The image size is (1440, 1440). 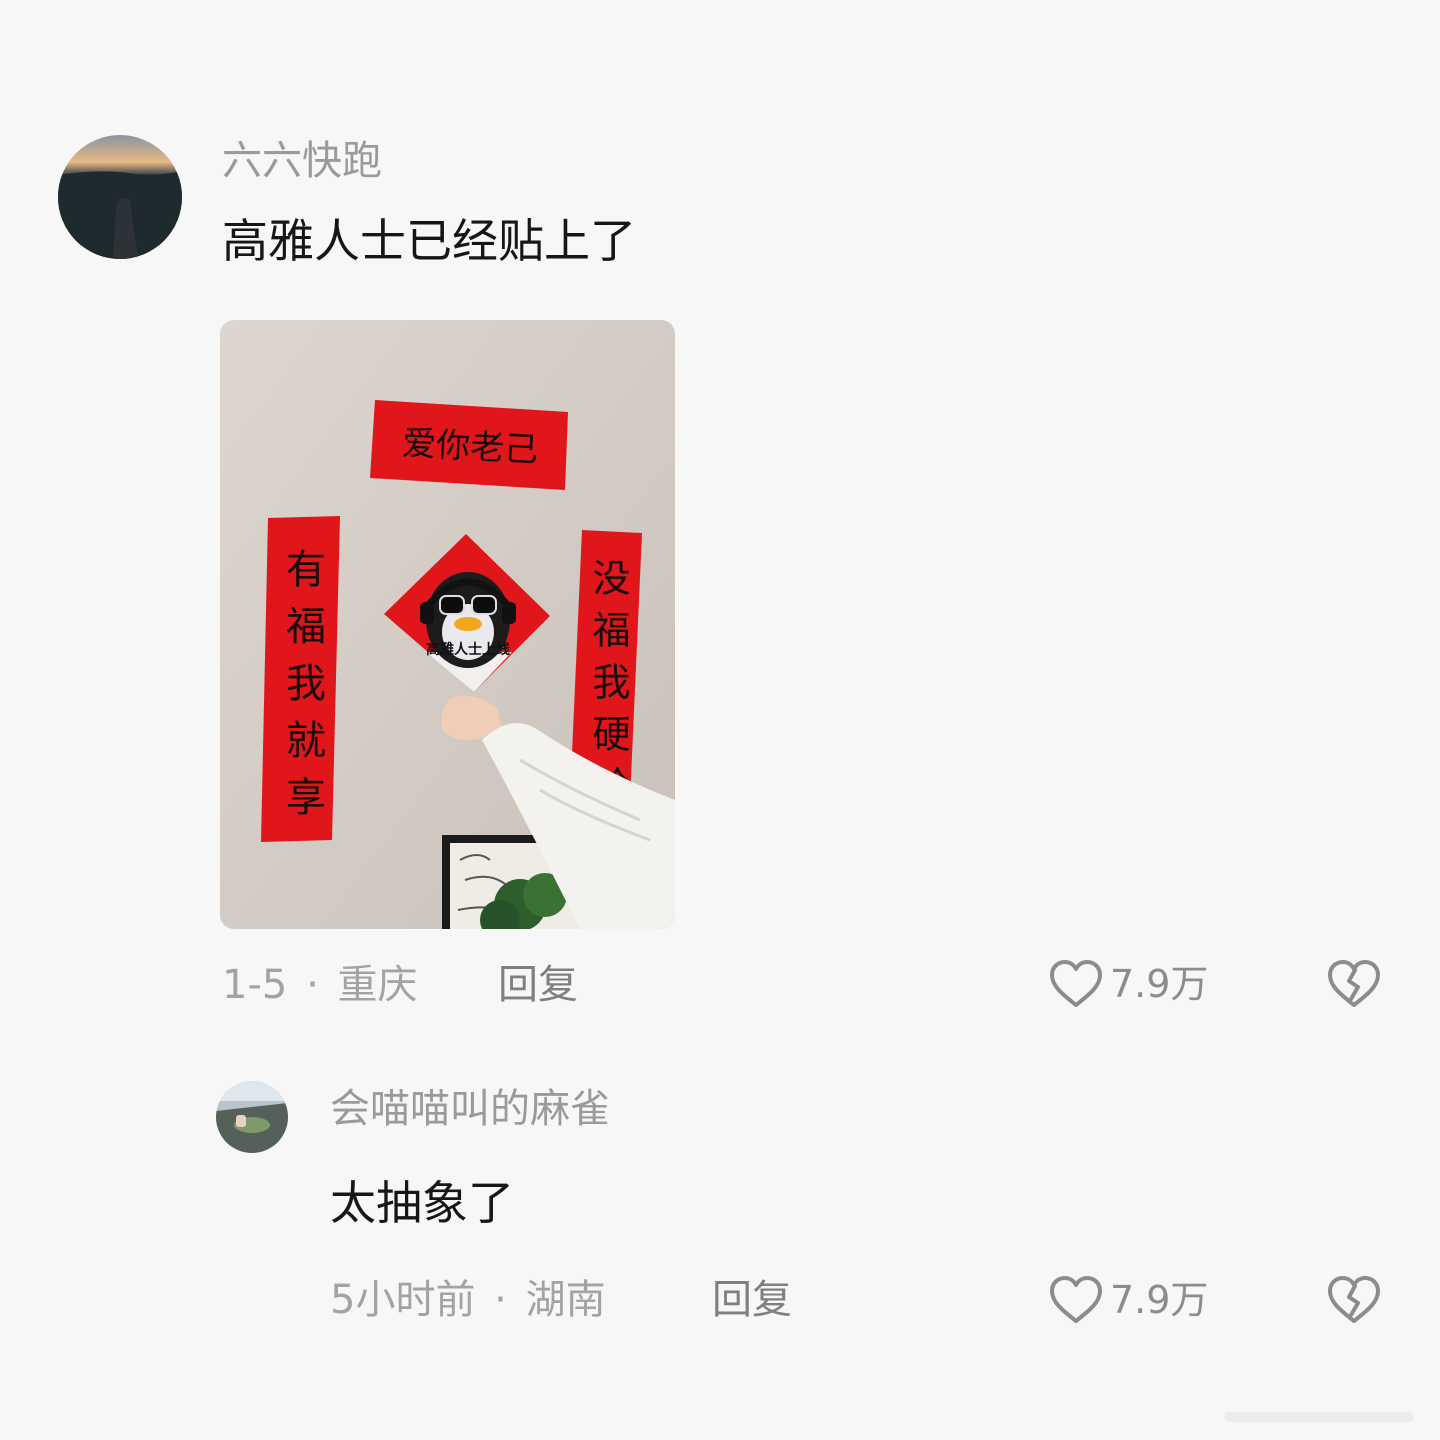 I want to click on left-couplet-text: 有福我就享, so click(x=302, y=690).